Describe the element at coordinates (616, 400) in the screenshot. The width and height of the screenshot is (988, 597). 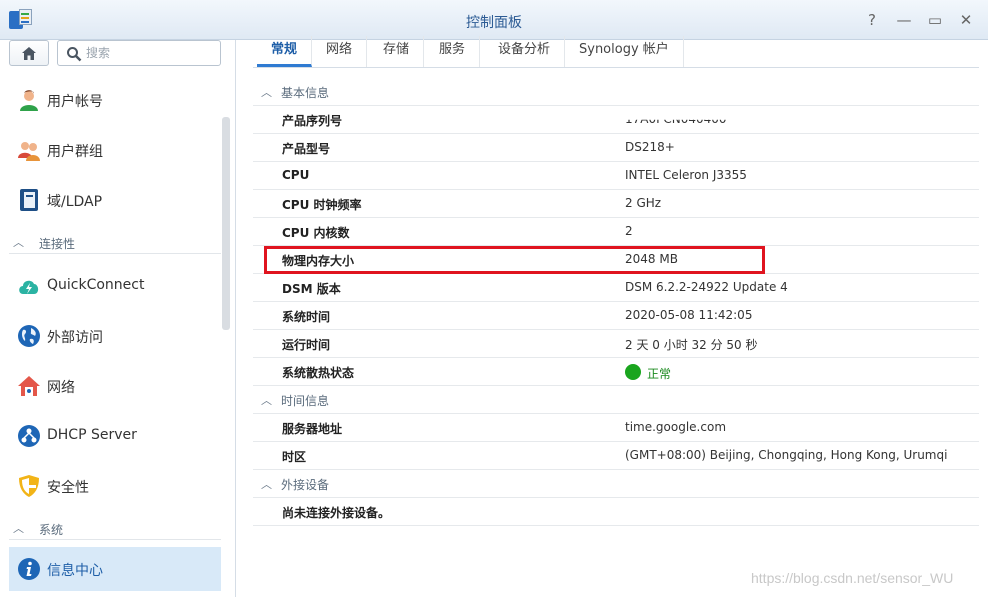
I see `group-time-info: ︿ 时间信息` at that location.